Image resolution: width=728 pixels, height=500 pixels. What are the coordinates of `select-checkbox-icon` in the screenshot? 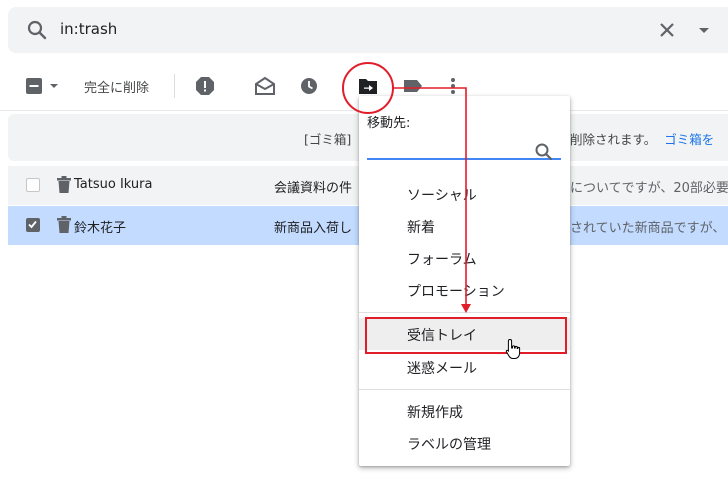 It's located at (34, 86).